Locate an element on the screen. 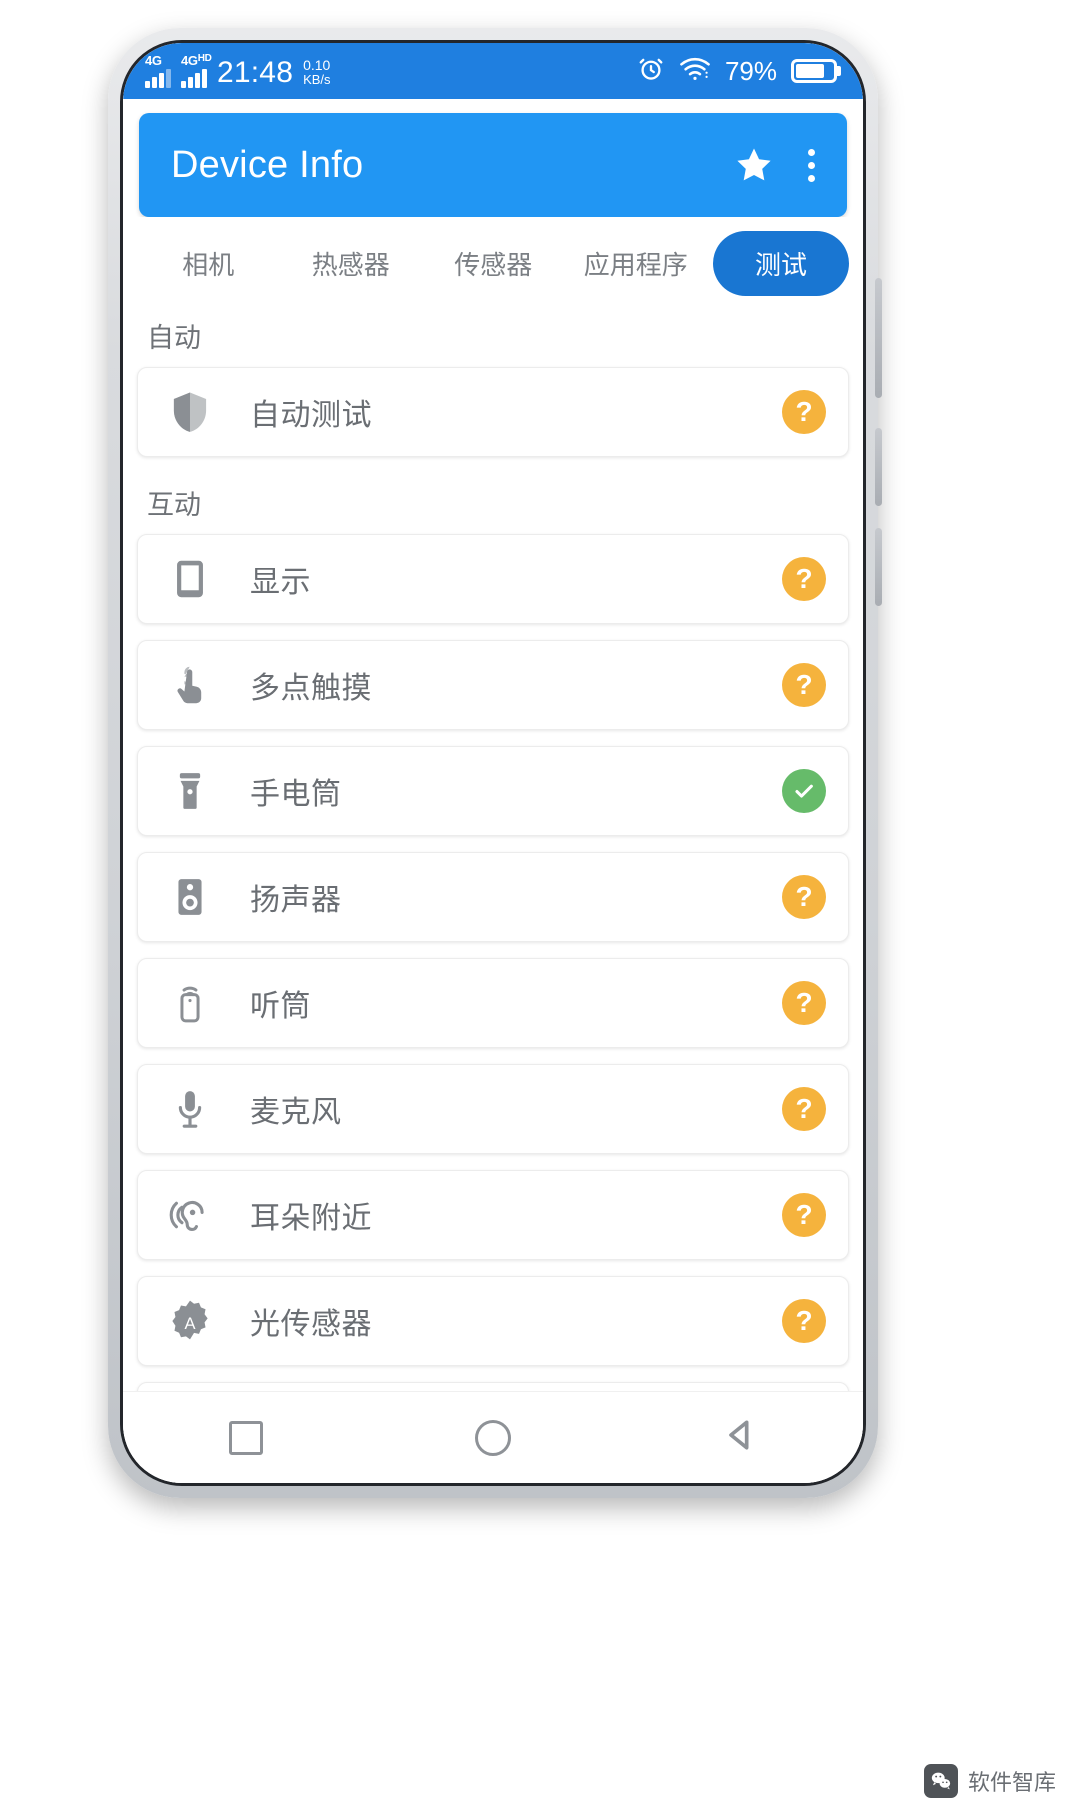 This screenshot has width=1080, height=1816. watermark: 软件智库 is located at coordinates (989, 1781).